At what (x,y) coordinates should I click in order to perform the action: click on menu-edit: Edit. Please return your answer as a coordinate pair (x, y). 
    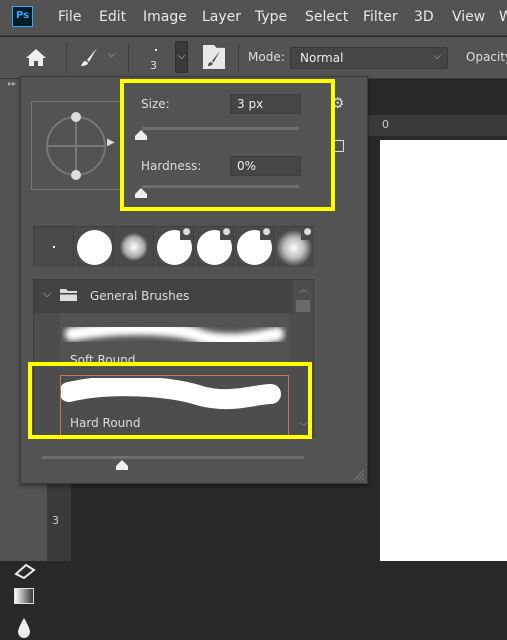
    Looking at the image, I should click on (112, 17).